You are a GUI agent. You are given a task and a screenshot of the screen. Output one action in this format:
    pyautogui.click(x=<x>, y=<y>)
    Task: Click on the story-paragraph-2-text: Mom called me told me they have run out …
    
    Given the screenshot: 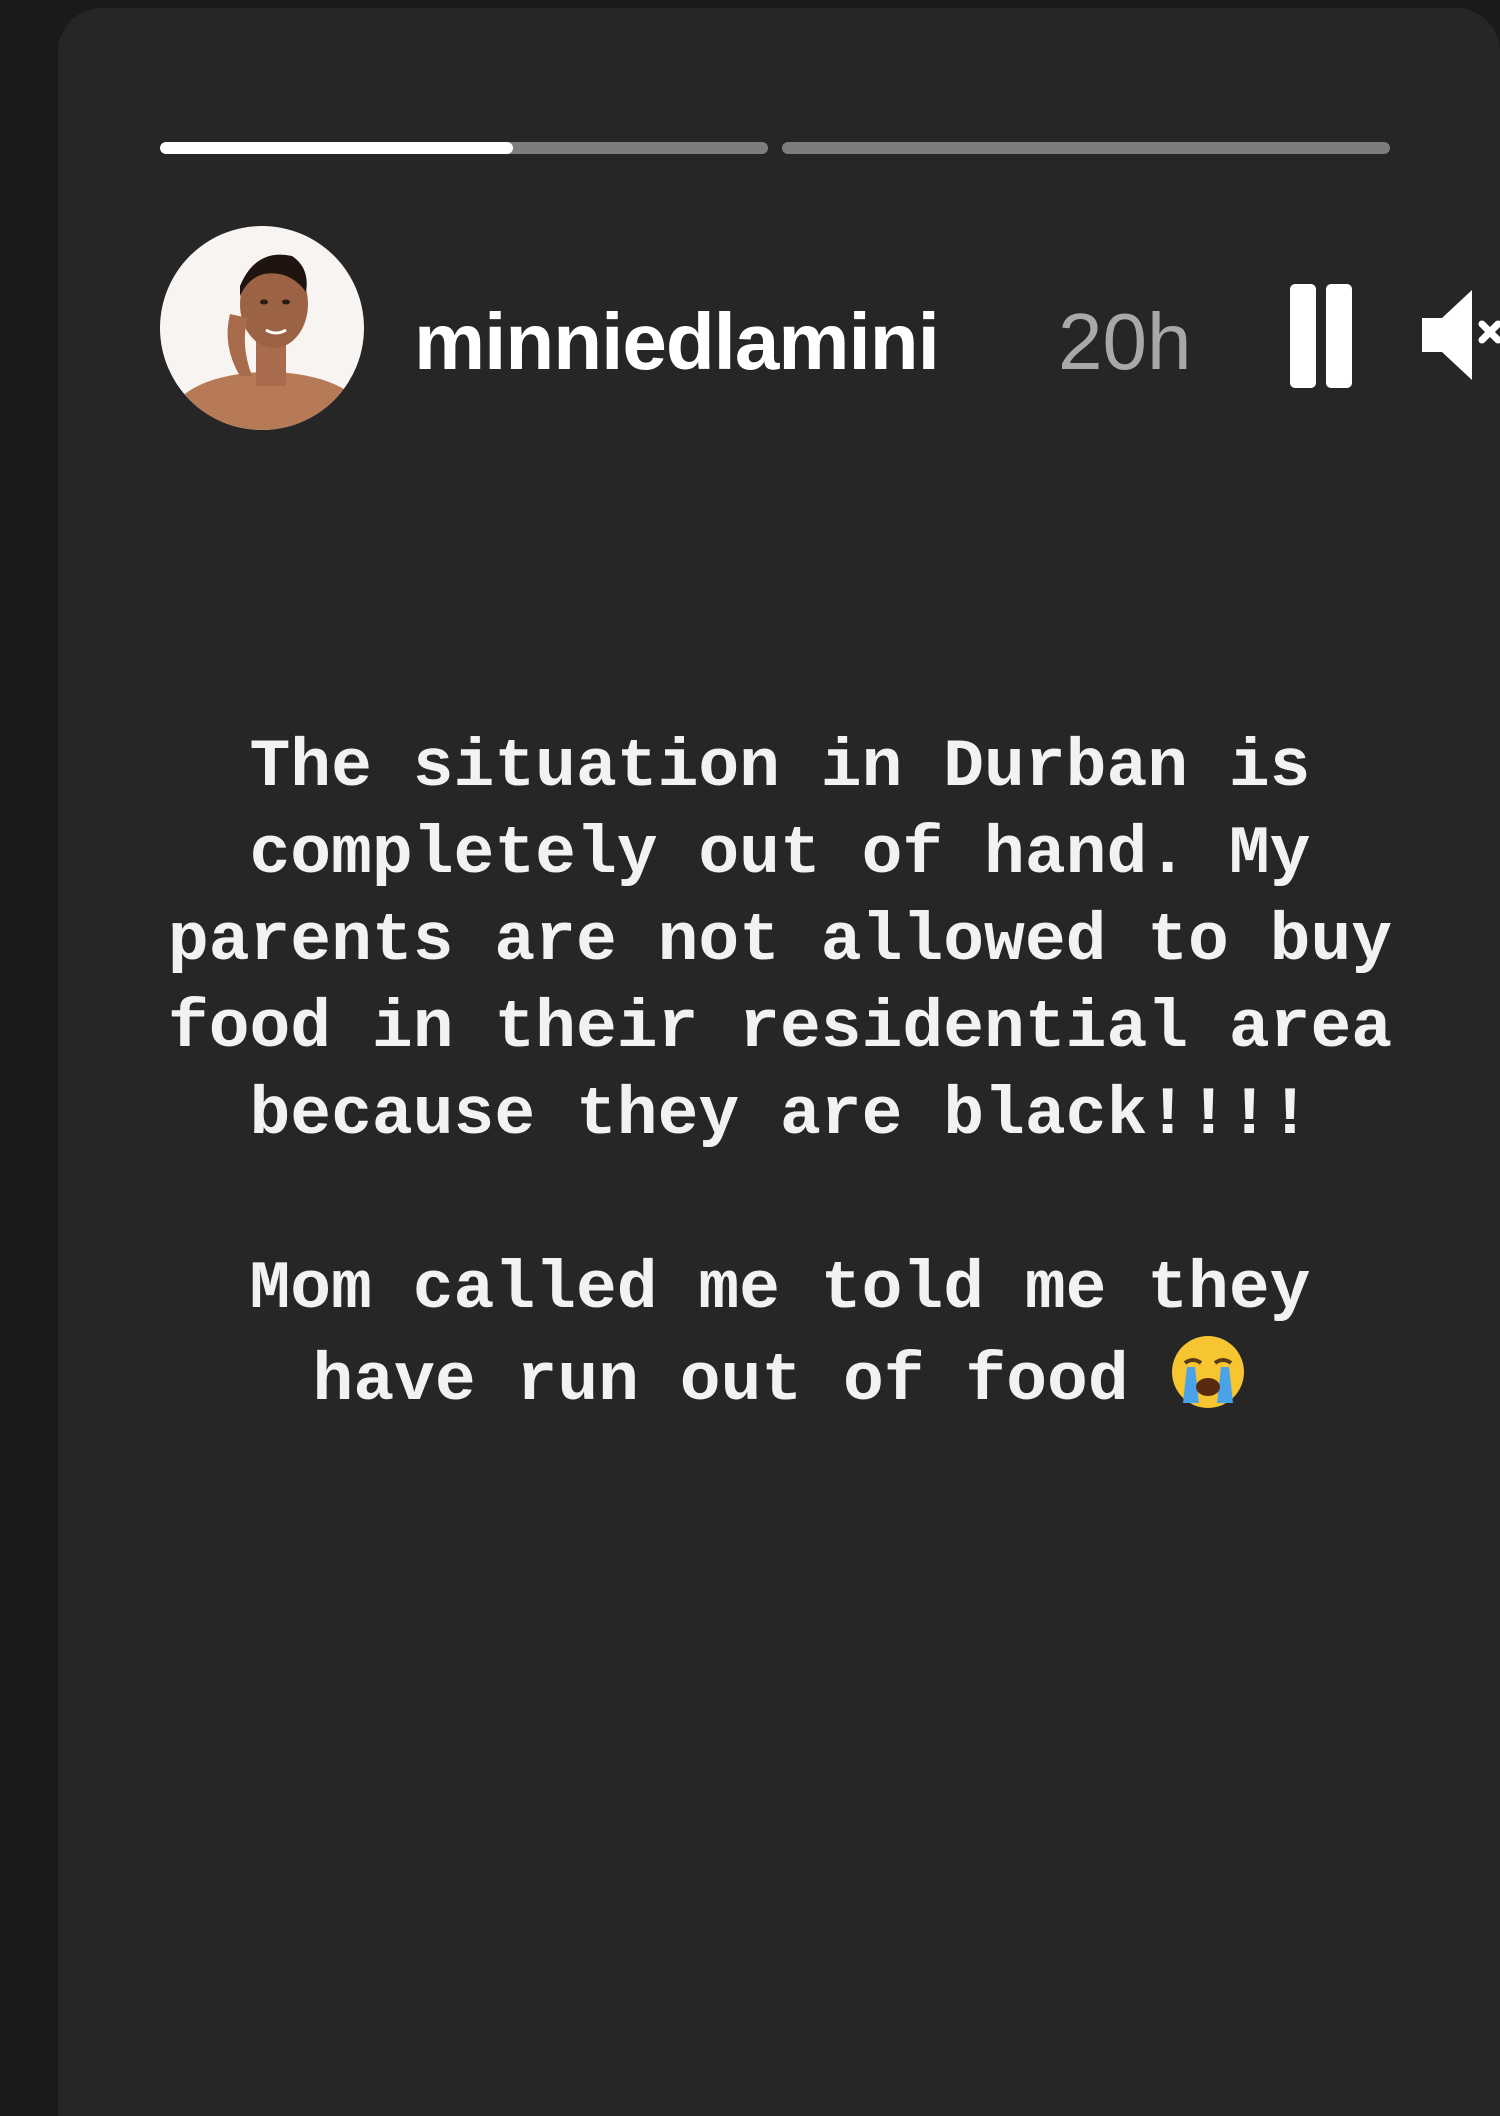 What is the action you would take?
    pyautogui.click(x=780, y=1335)
    